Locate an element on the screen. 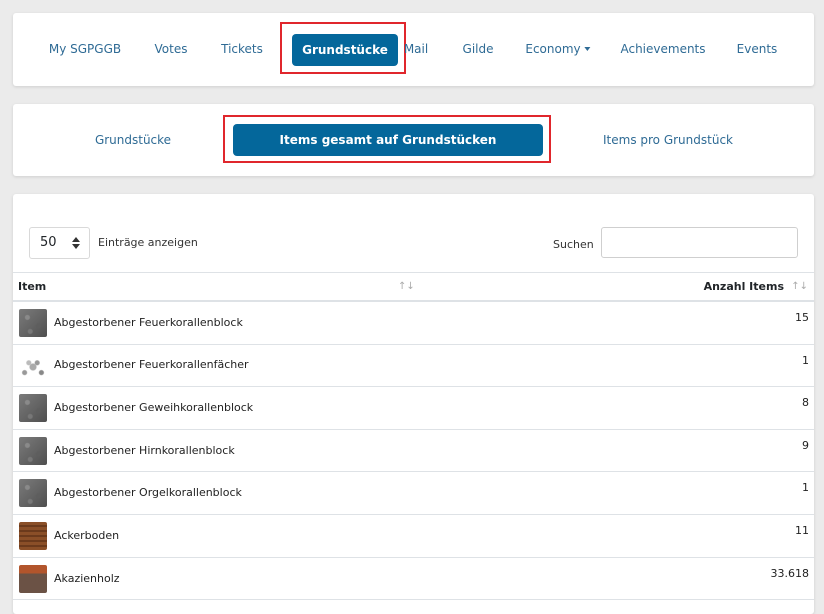 Image resolution: width=824 pixels, height=614 pixels. subnav-items-gesamt: Items gesamt auf Grundstücken is located at coordinates (388, 140).